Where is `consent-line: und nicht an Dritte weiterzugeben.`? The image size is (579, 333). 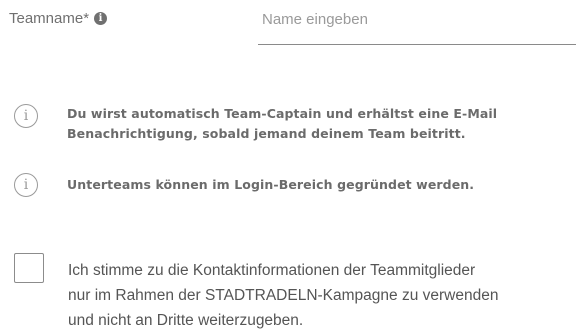 consent-line: und nicht an Dritte weiterzugeben. is located at coordinates (186, 320).